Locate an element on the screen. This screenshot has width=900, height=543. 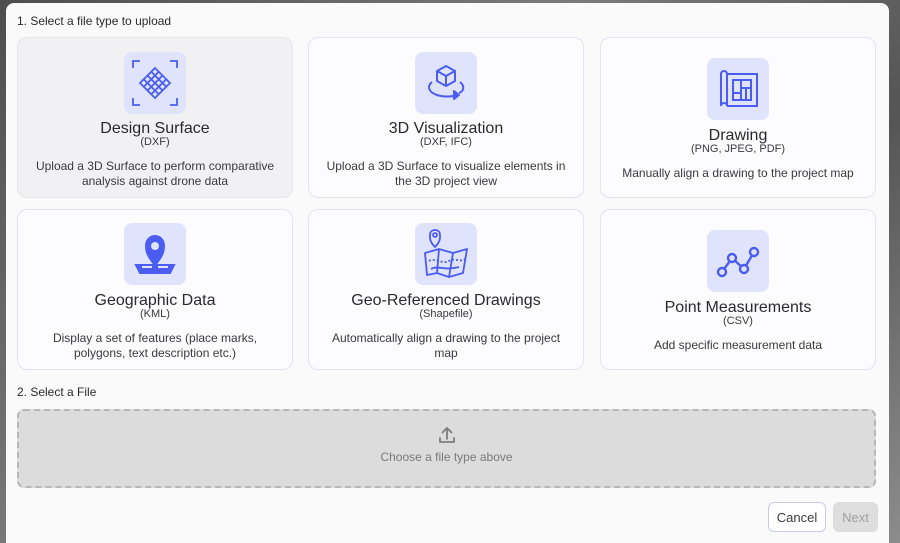
card-subtitle: (DXF, IFC) is located at coordinates (446, 142).